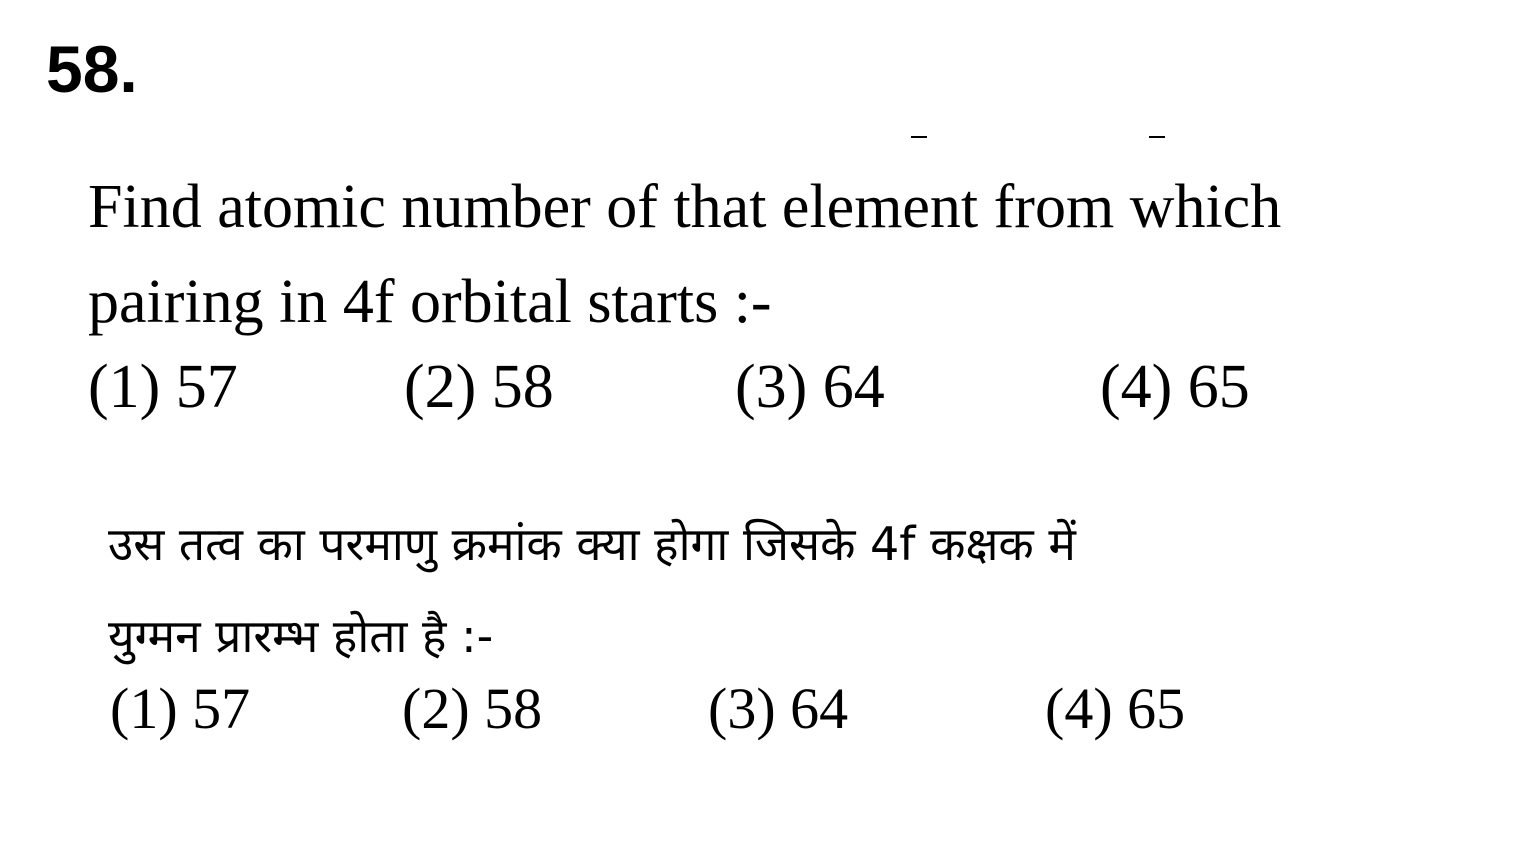  Describe the element at coordinates (180, 708) in the screenshot. I see `hindi-option-1: (1) 57` at that location.